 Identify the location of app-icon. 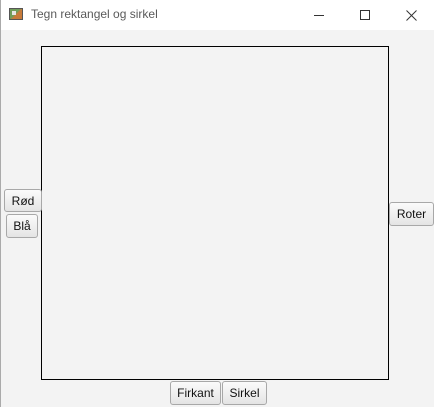
(16, 14).